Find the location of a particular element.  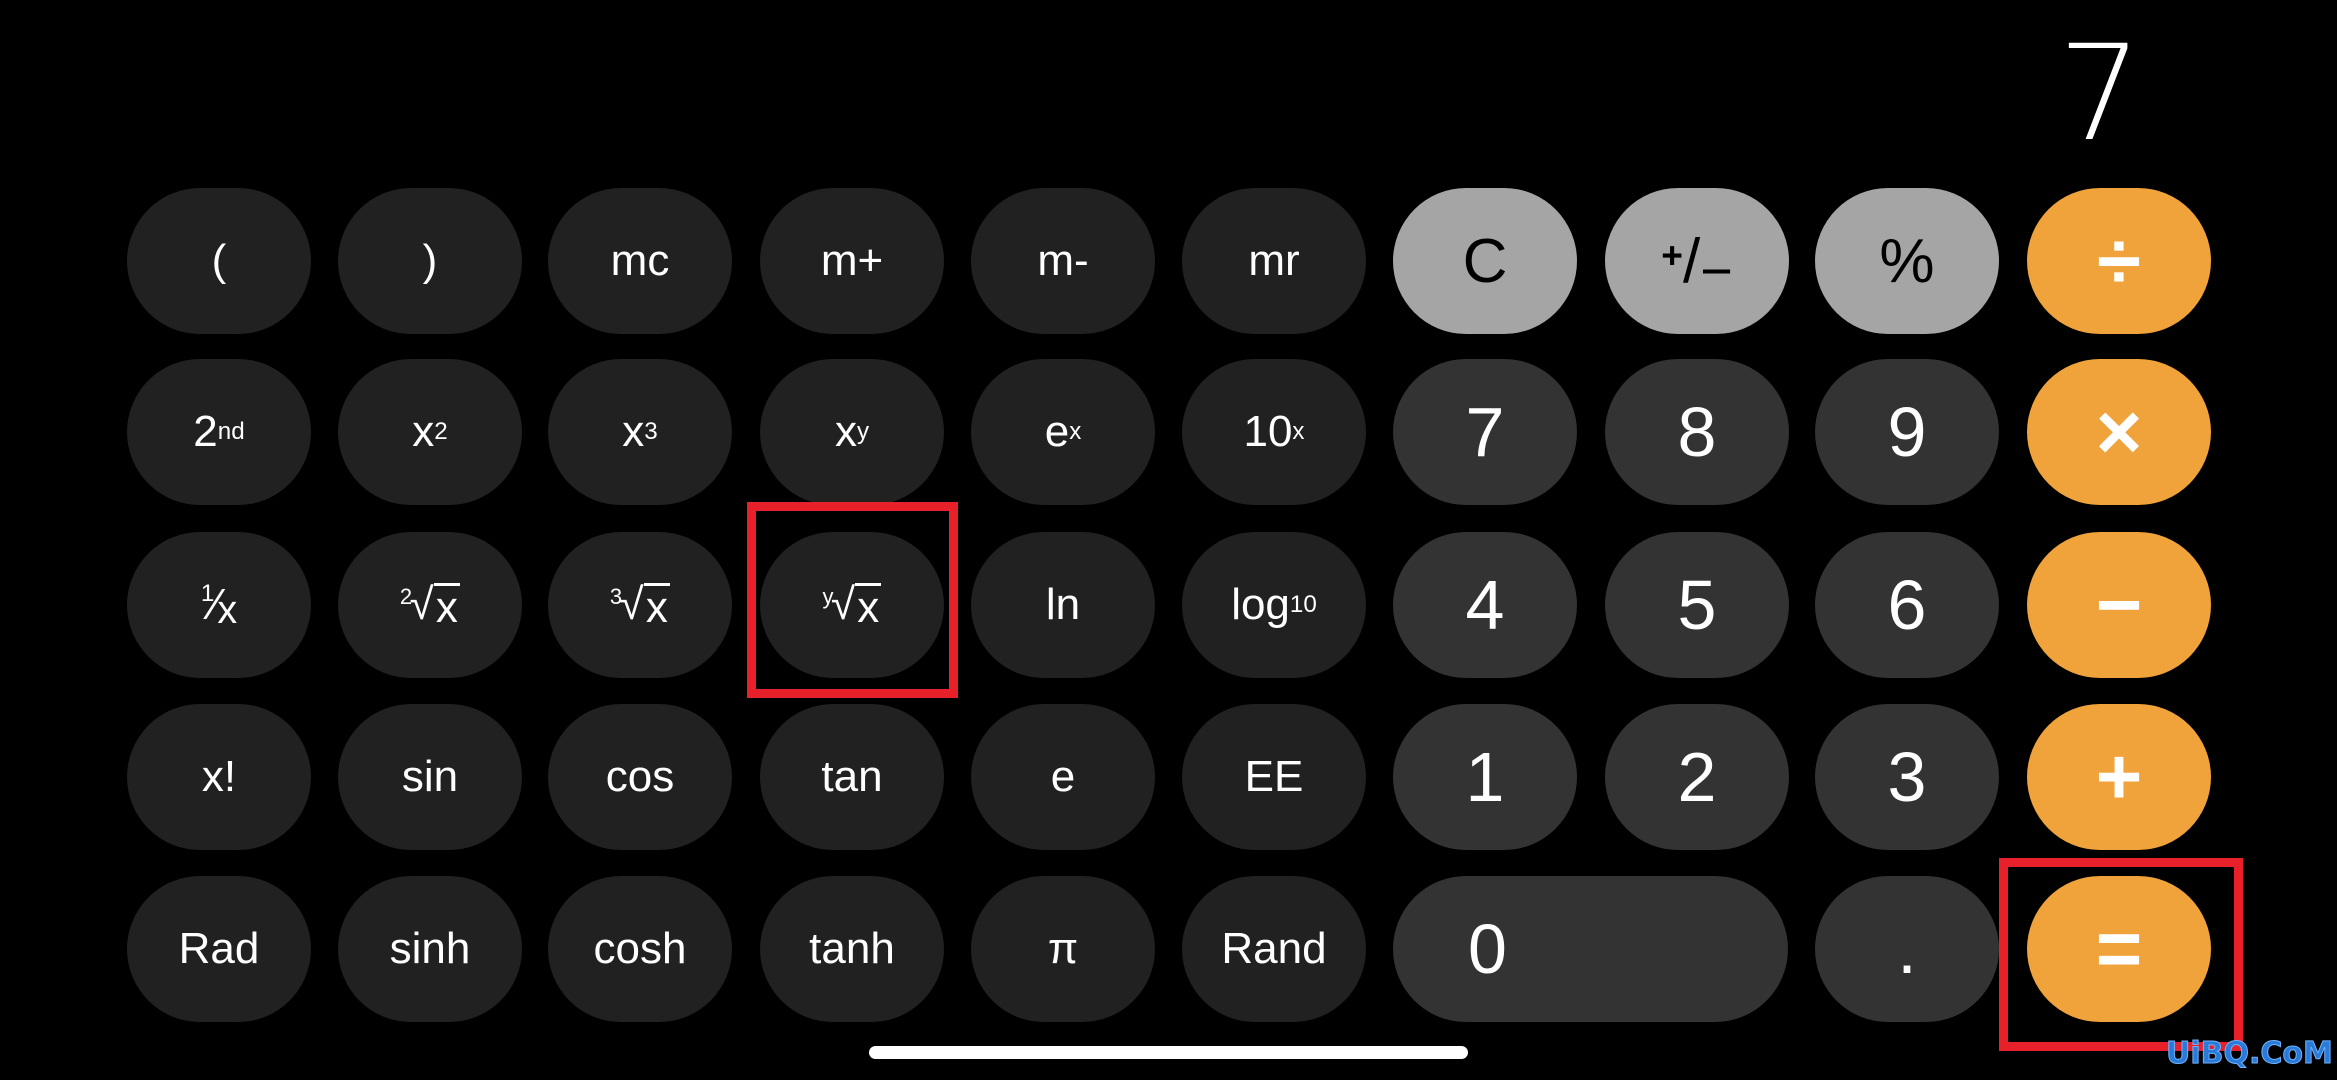

key-label: mr is located at coordinates (1274, 260).